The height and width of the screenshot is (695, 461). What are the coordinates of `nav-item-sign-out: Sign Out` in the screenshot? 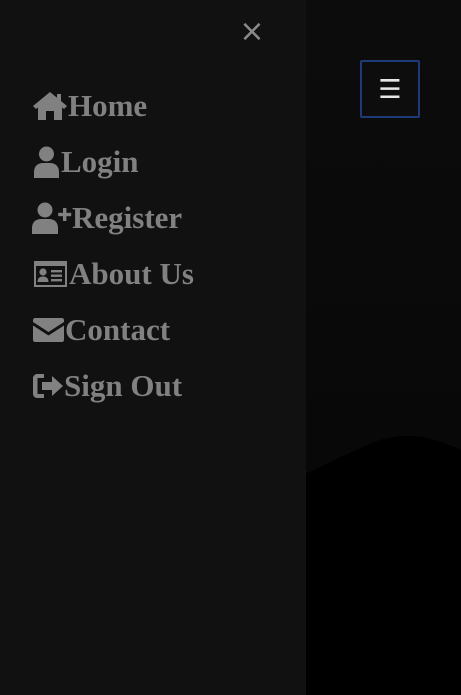 It's located at (113, 386).